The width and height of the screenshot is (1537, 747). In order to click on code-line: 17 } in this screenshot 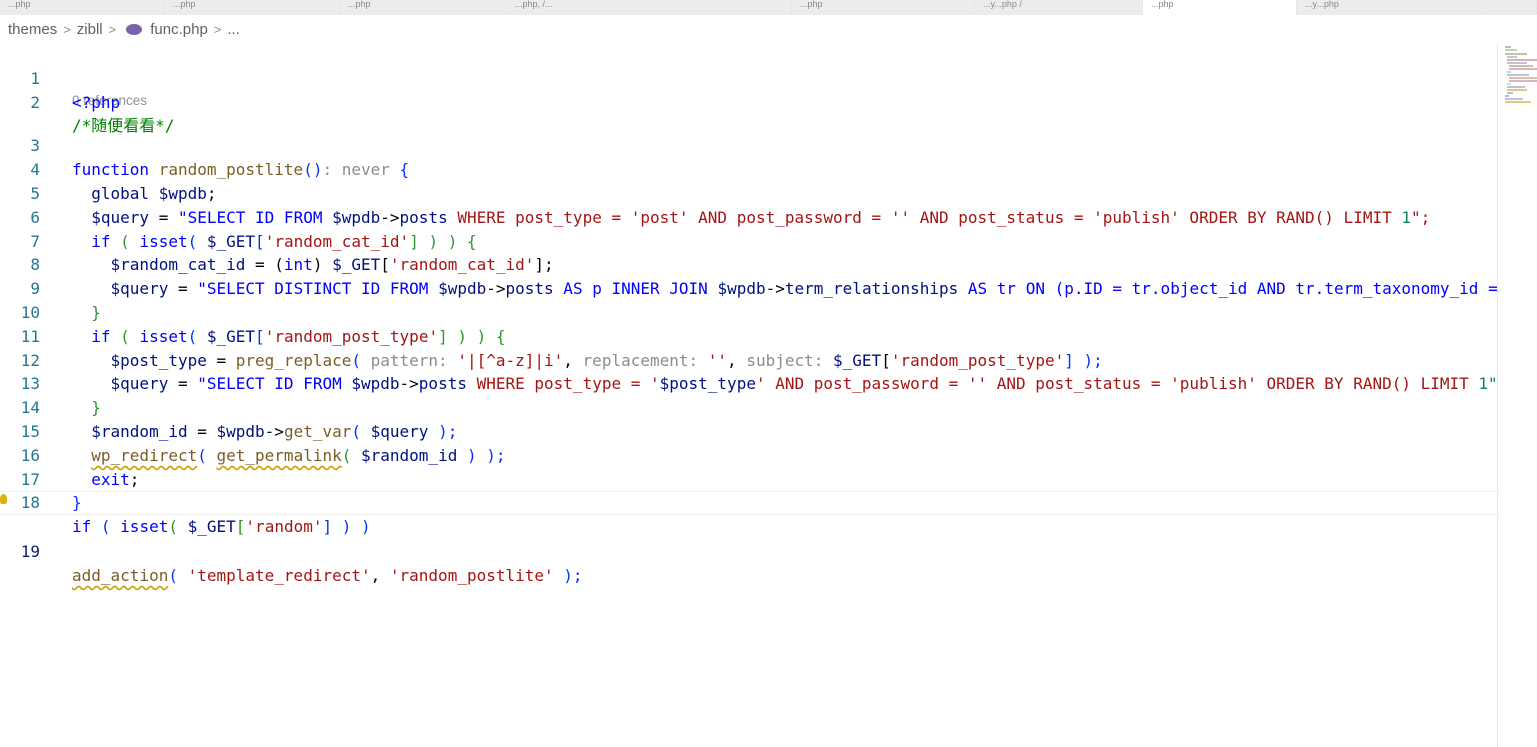, I will do `click(748, 478)`.